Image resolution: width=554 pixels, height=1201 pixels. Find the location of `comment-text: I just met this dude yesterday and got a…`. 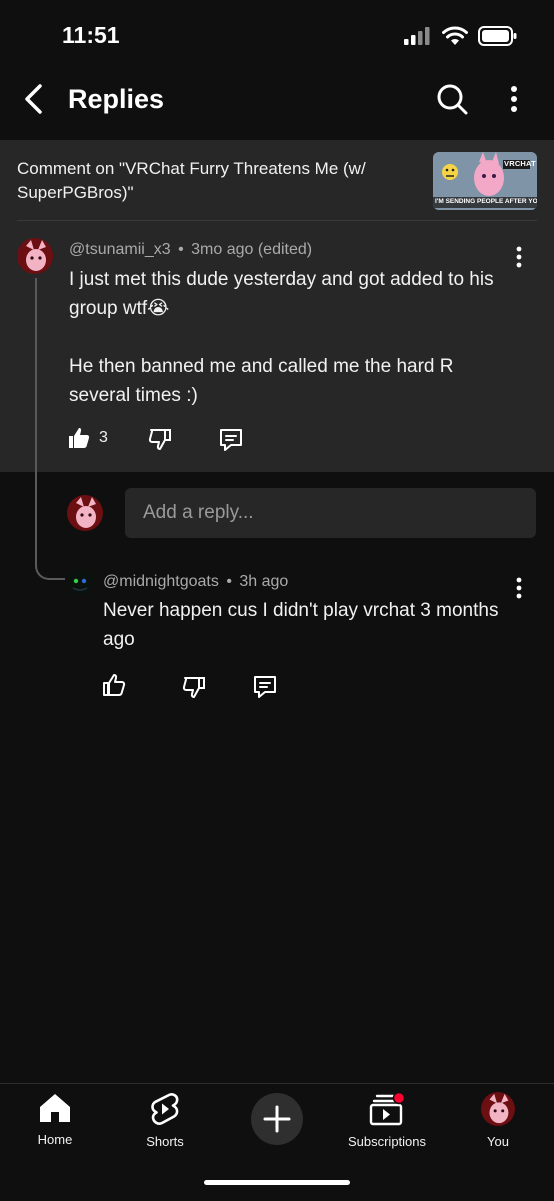

comment-text: I just met this dude yesterday and got a… is located at coordinates (281, 337).